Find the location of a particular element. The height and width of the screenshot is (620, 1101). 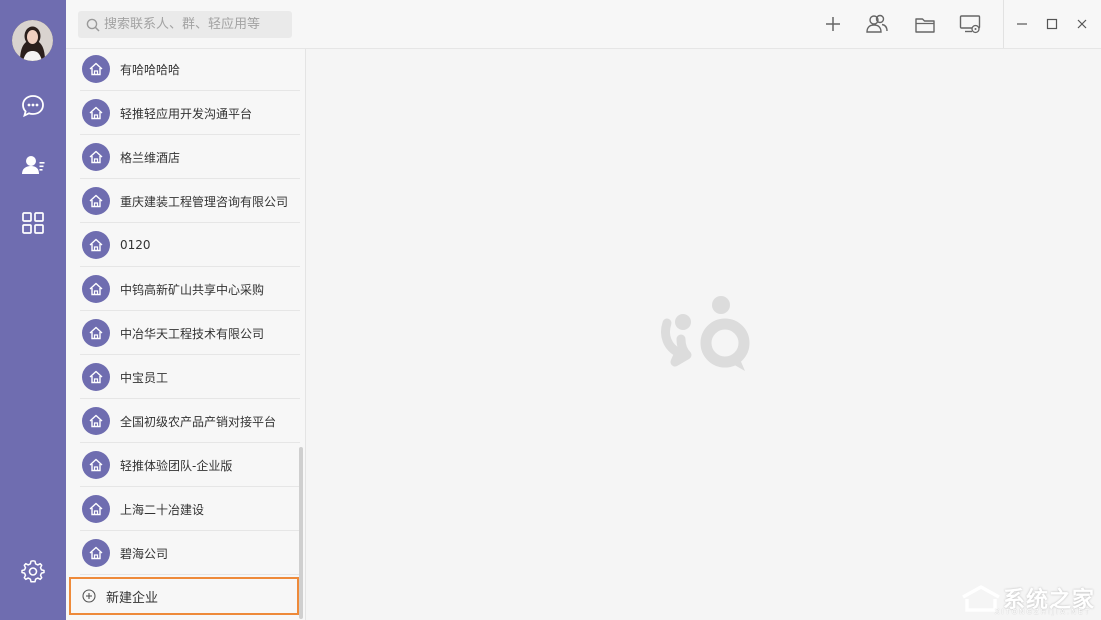

organization-name: 有哈哈哈哈 is located at coordinates (150, 69).